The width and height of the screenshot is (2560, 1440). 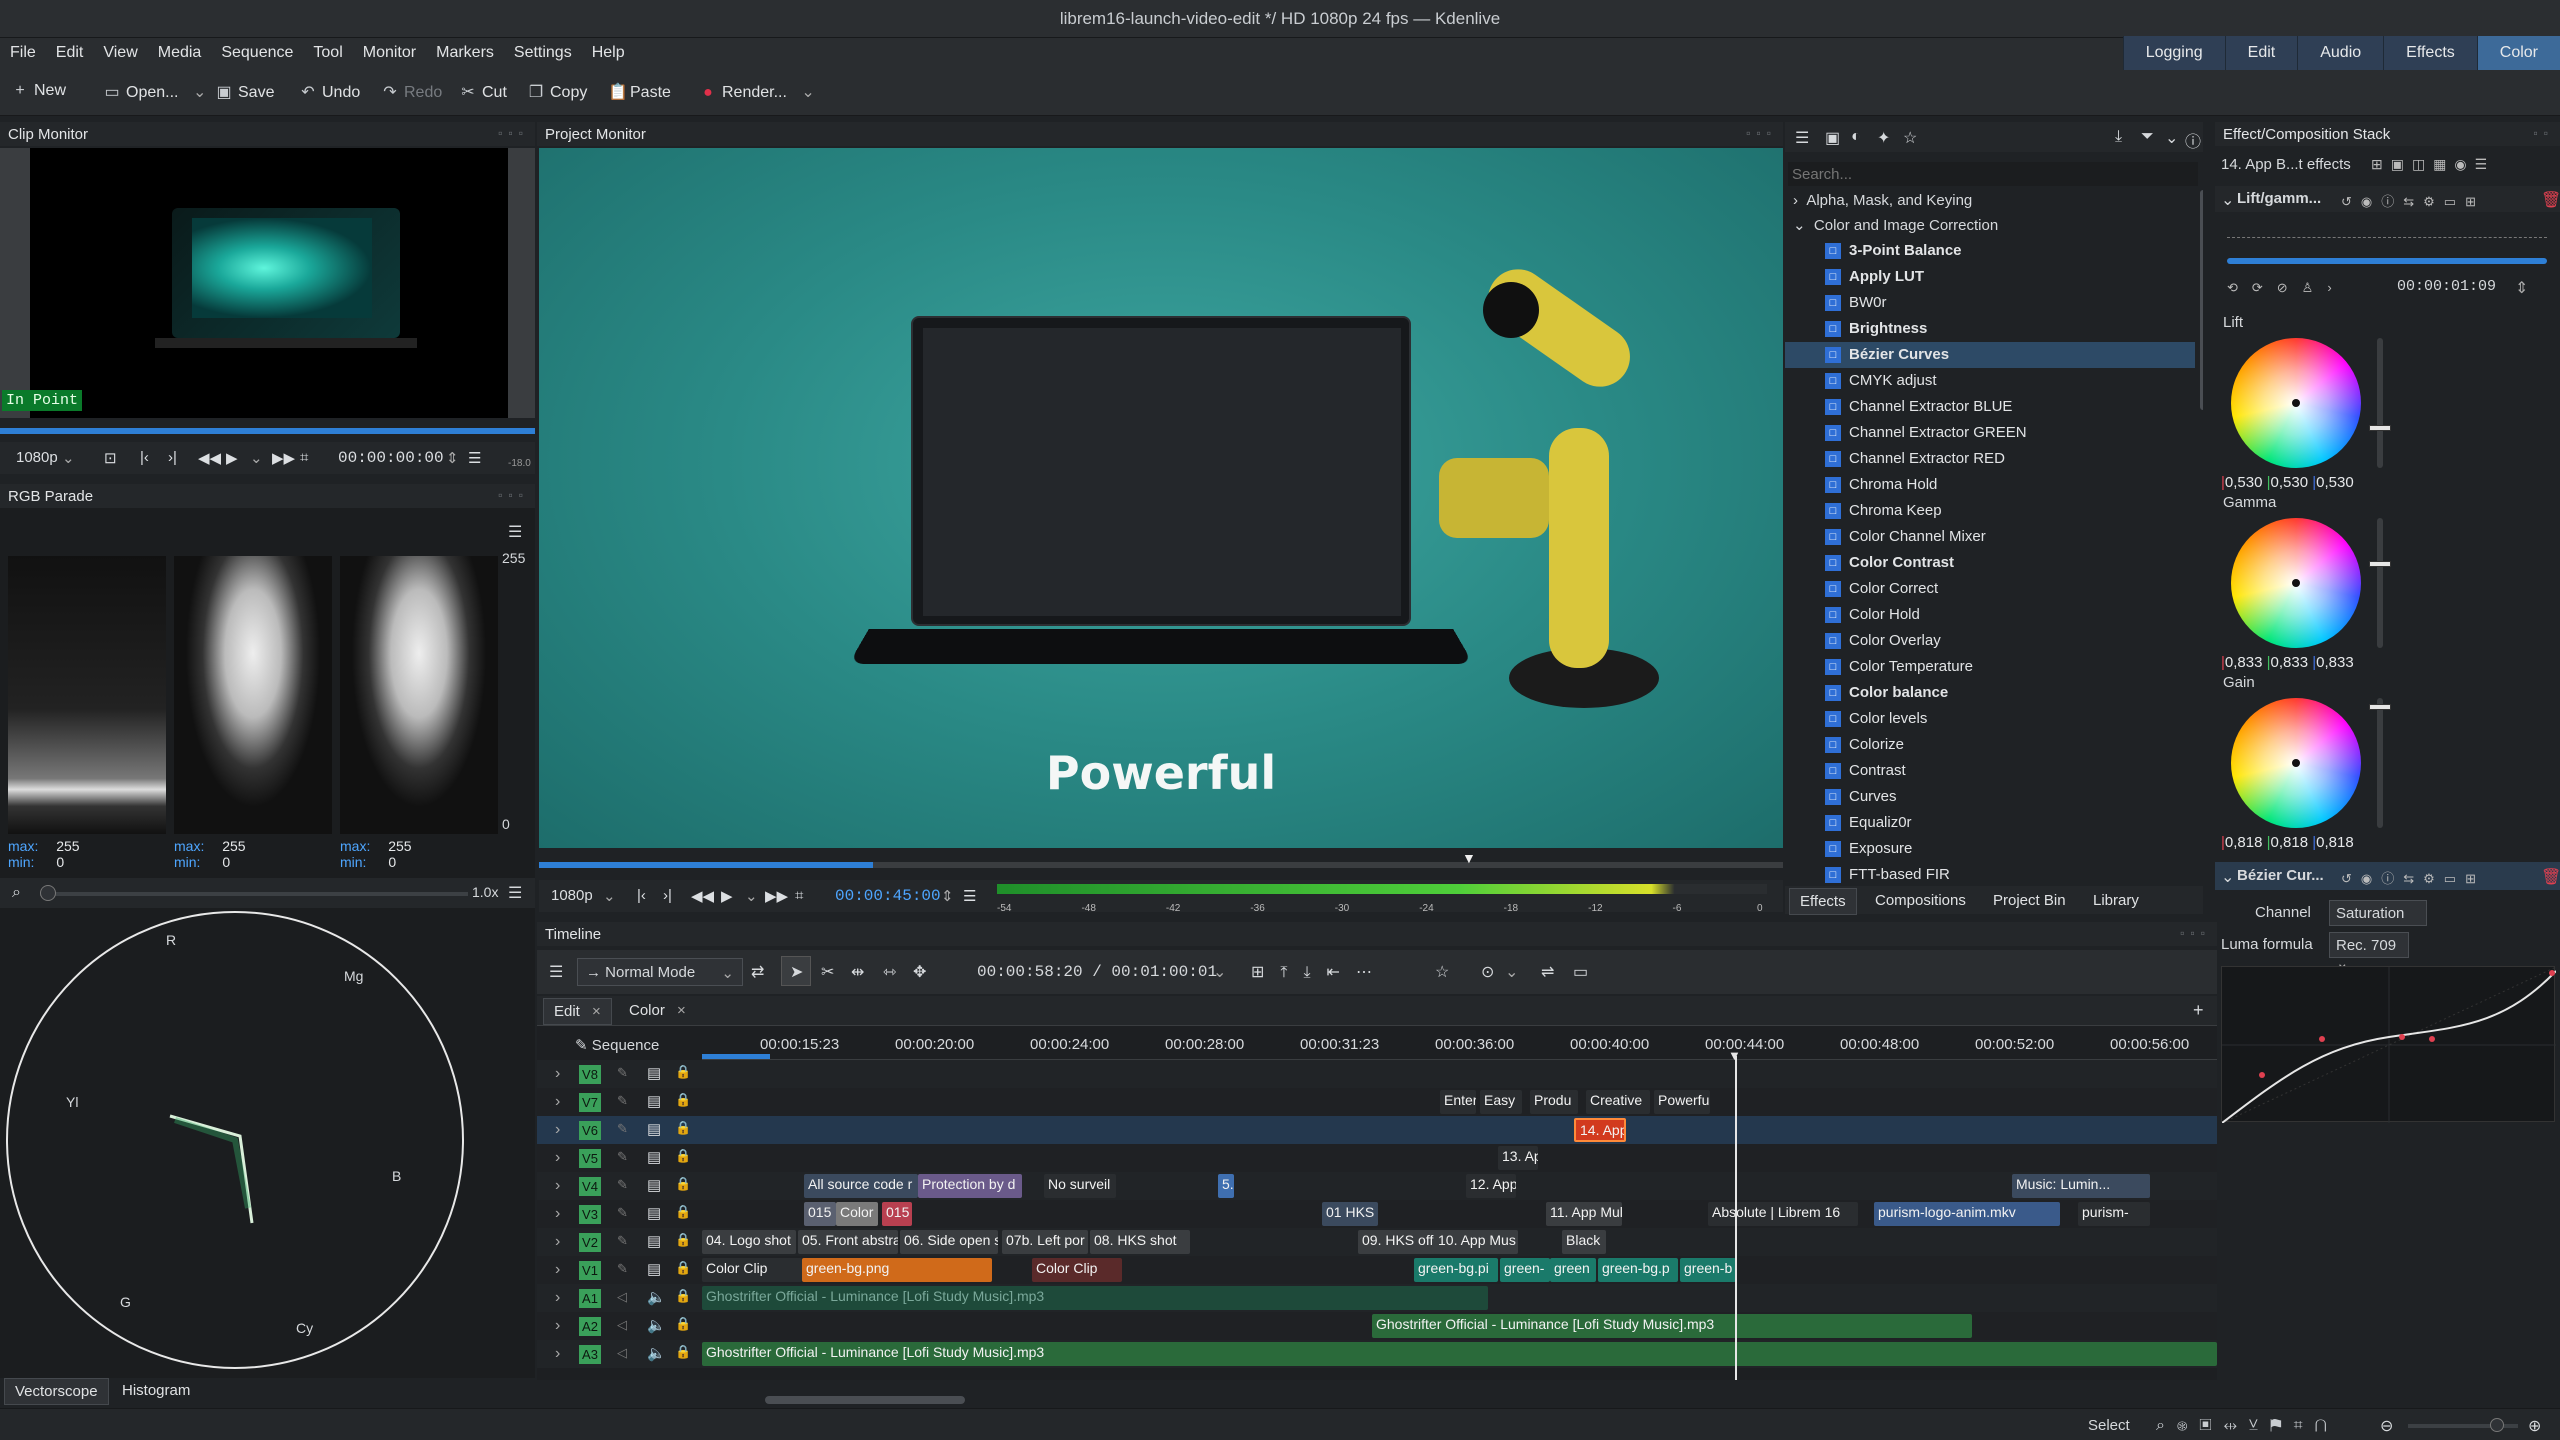 What do you see at coordinates (1476, 1242) in the screenshot?
I see `timeline-clip: 10. App Mus` at bounding box center [1476, 1242].